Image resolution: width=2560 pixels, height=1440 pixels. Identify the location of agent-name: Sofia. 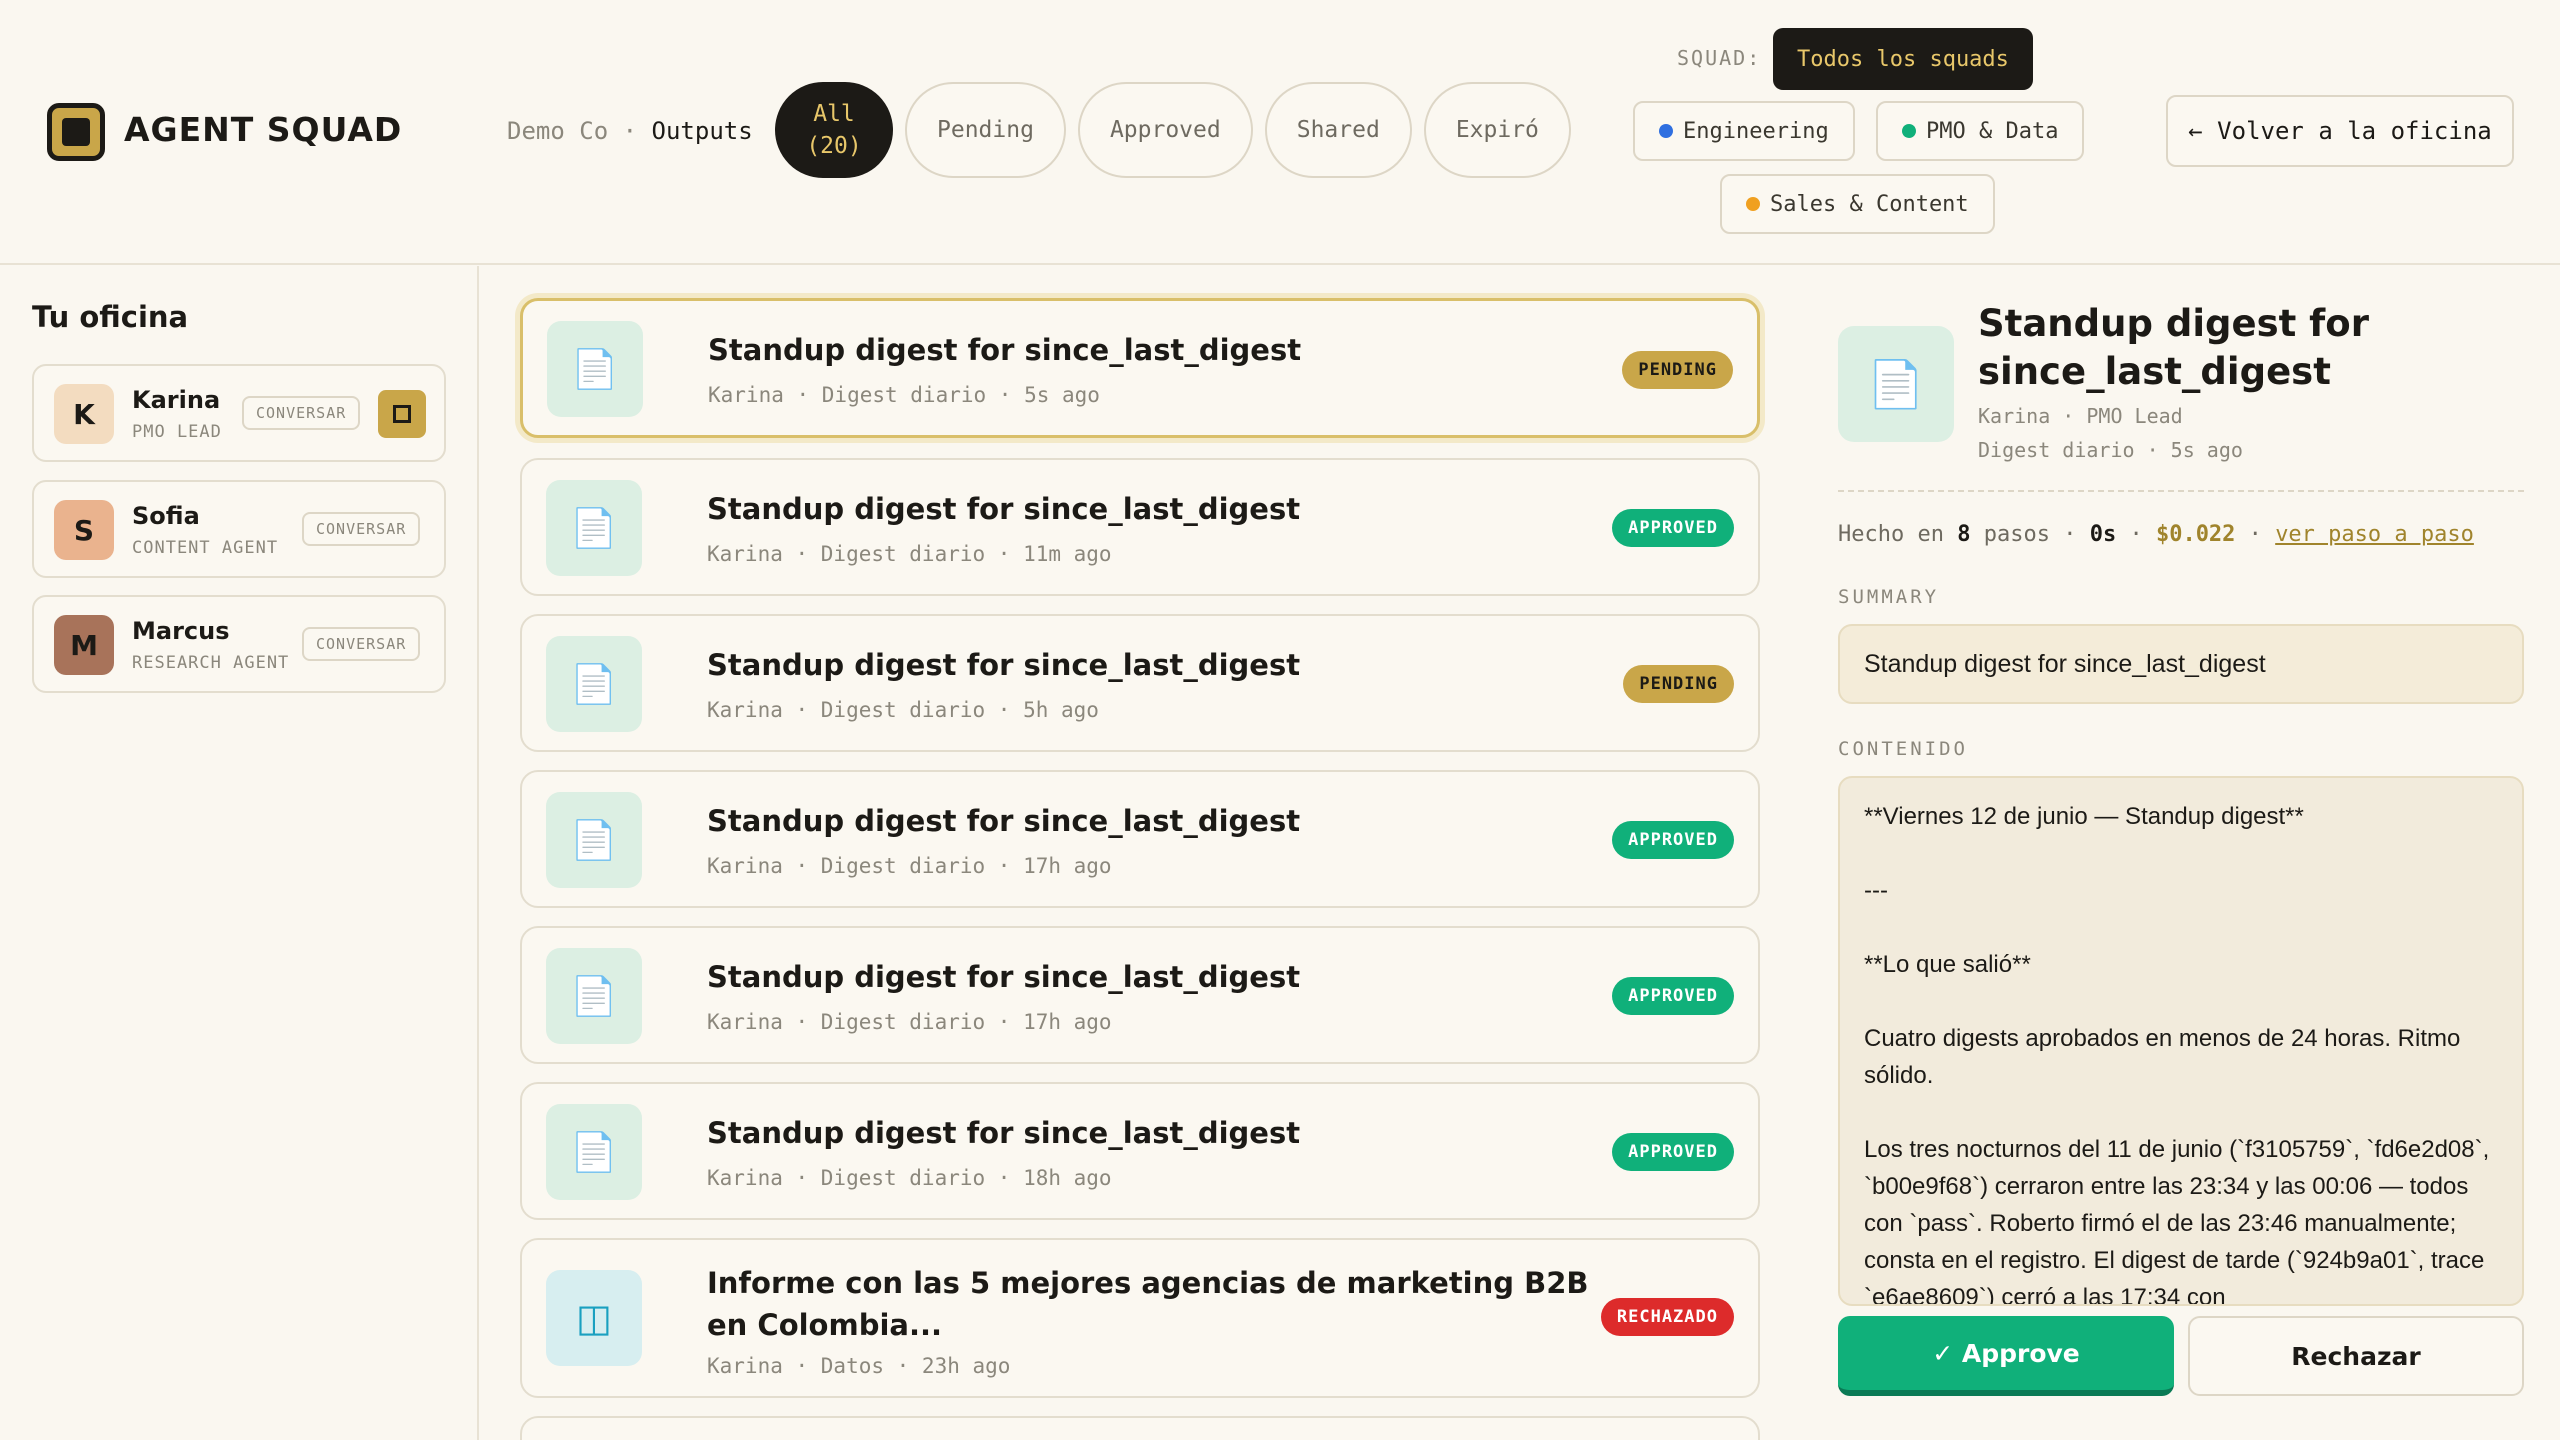
(166, 516).